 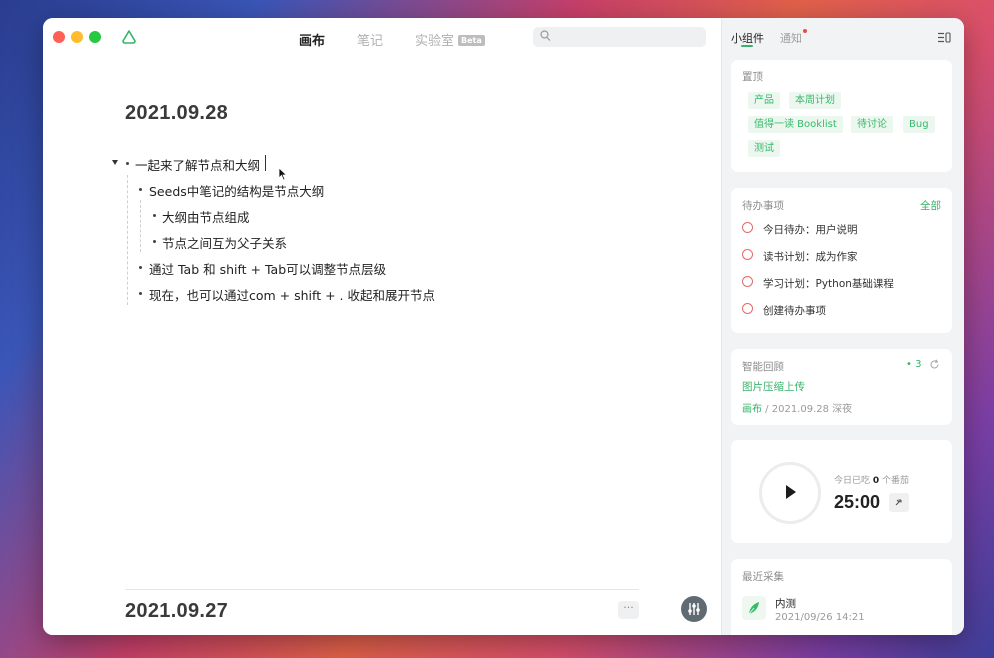 What do you see at coordinates (752, 77) in the screenshot?
I see `pinned-title: 置顶` at bounding box center [752, 77].